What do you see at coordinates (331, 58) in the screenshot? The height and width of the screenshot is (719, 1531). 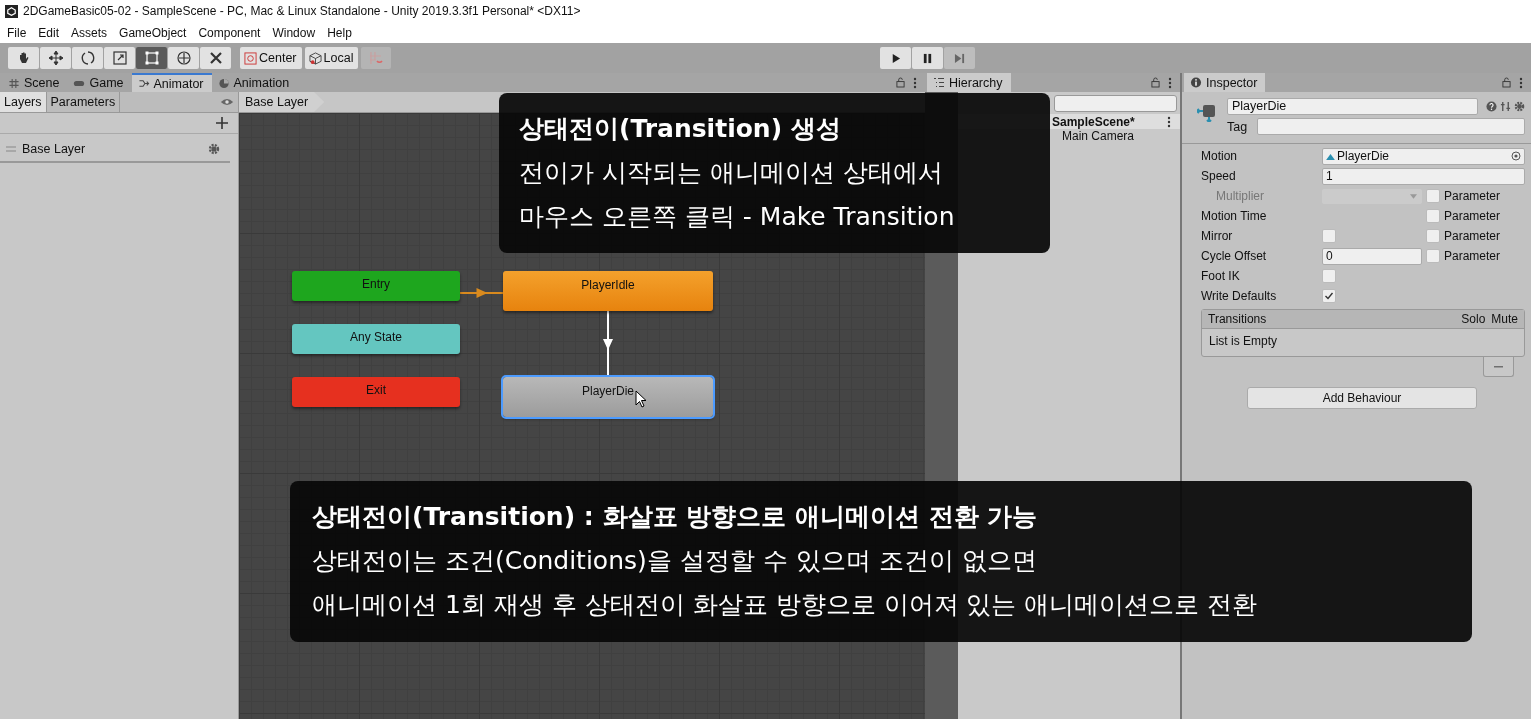 I see `local-pivot-button: Local` at bounding box center [331, 58].